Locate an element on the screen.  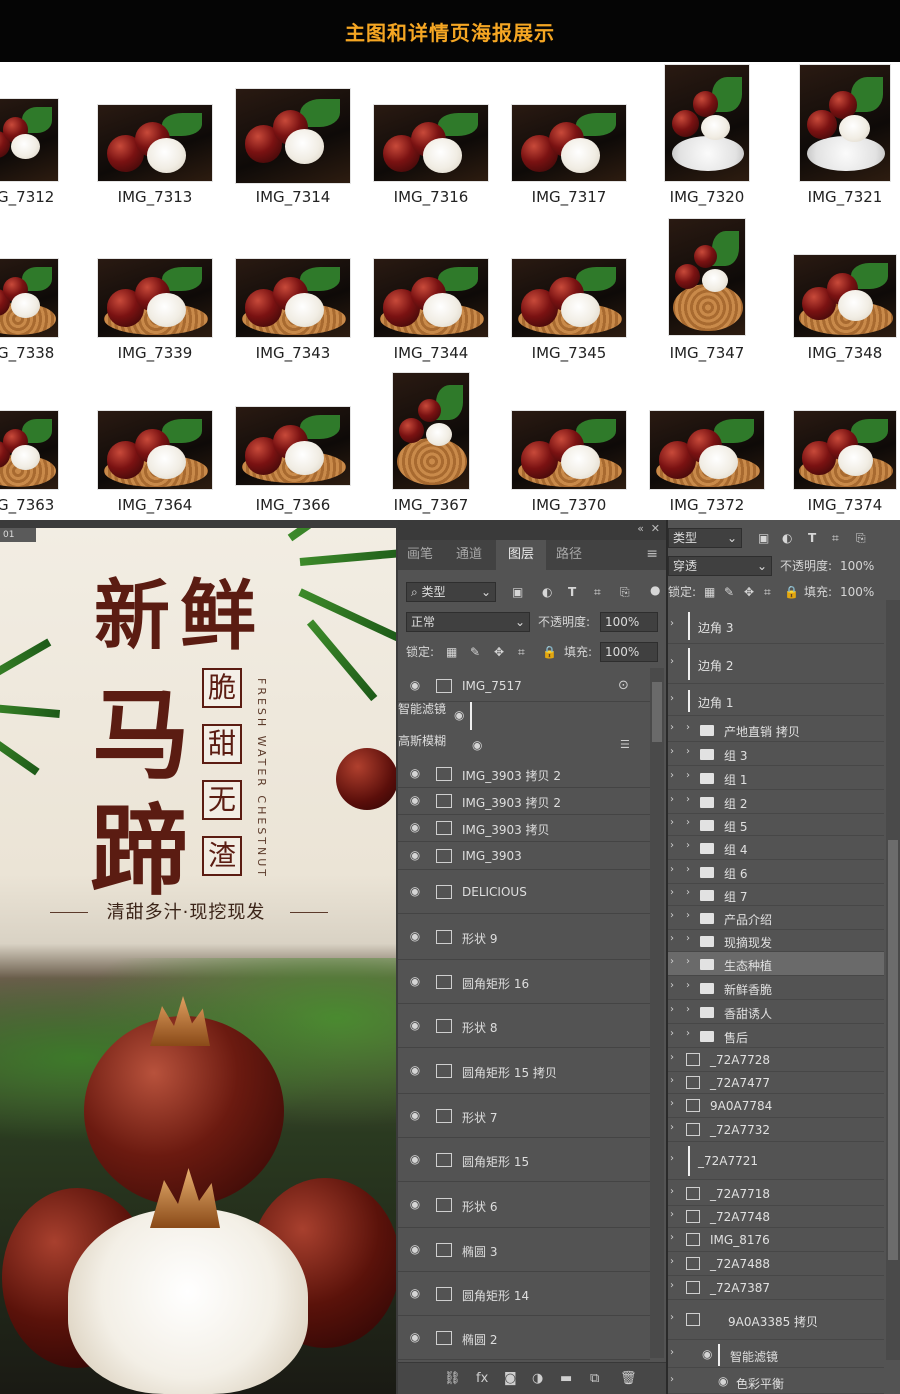
layer-row: › 9A0A3385 拷贝 is located at coordinates (776, 1320).